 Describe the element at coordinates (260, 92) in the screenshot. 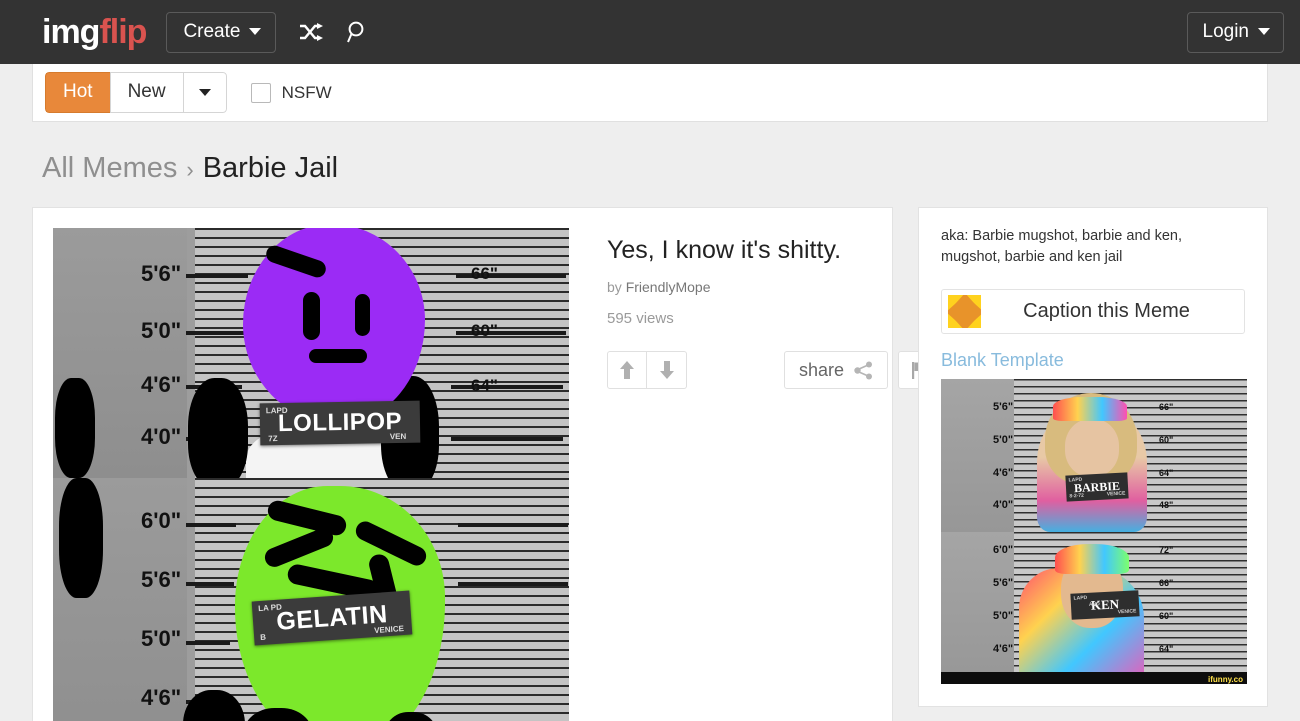

I see `nsfw-checkbox` at that location.